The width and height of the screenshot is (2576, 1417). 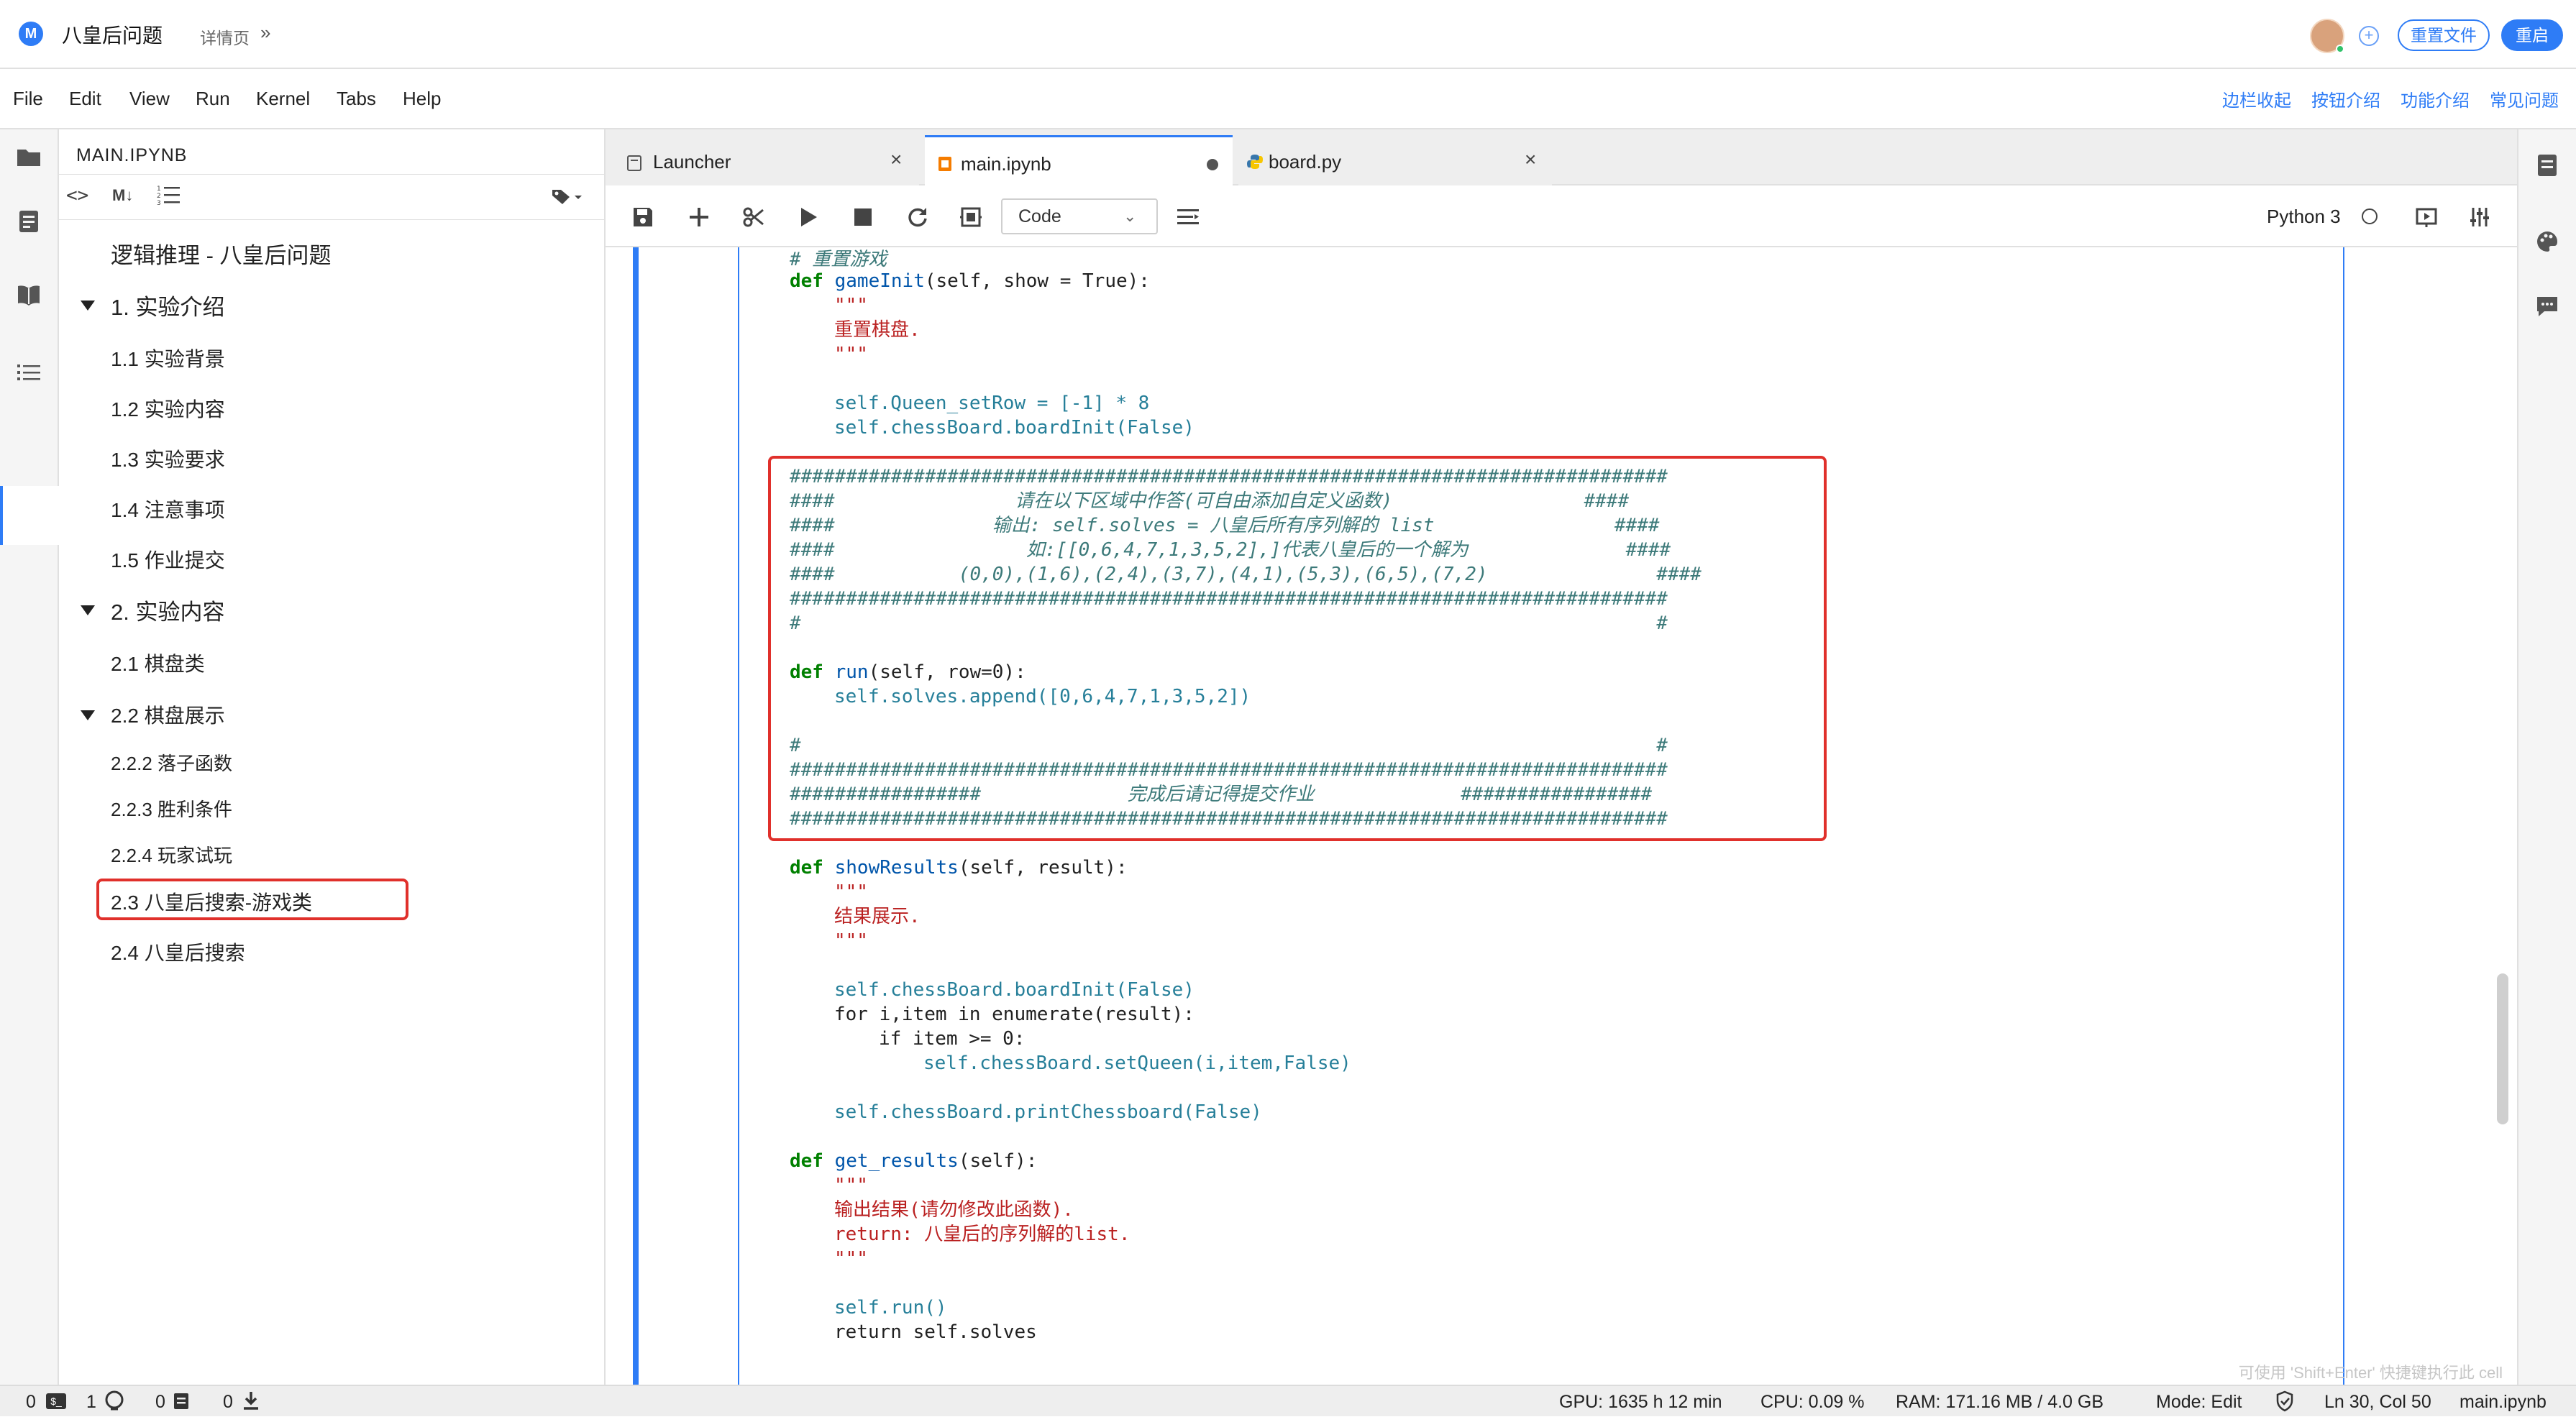 What do you see at coordinates (567, 199) in the screenshot?
I see `tag-filter-icon` at bounding box center [567, 199].